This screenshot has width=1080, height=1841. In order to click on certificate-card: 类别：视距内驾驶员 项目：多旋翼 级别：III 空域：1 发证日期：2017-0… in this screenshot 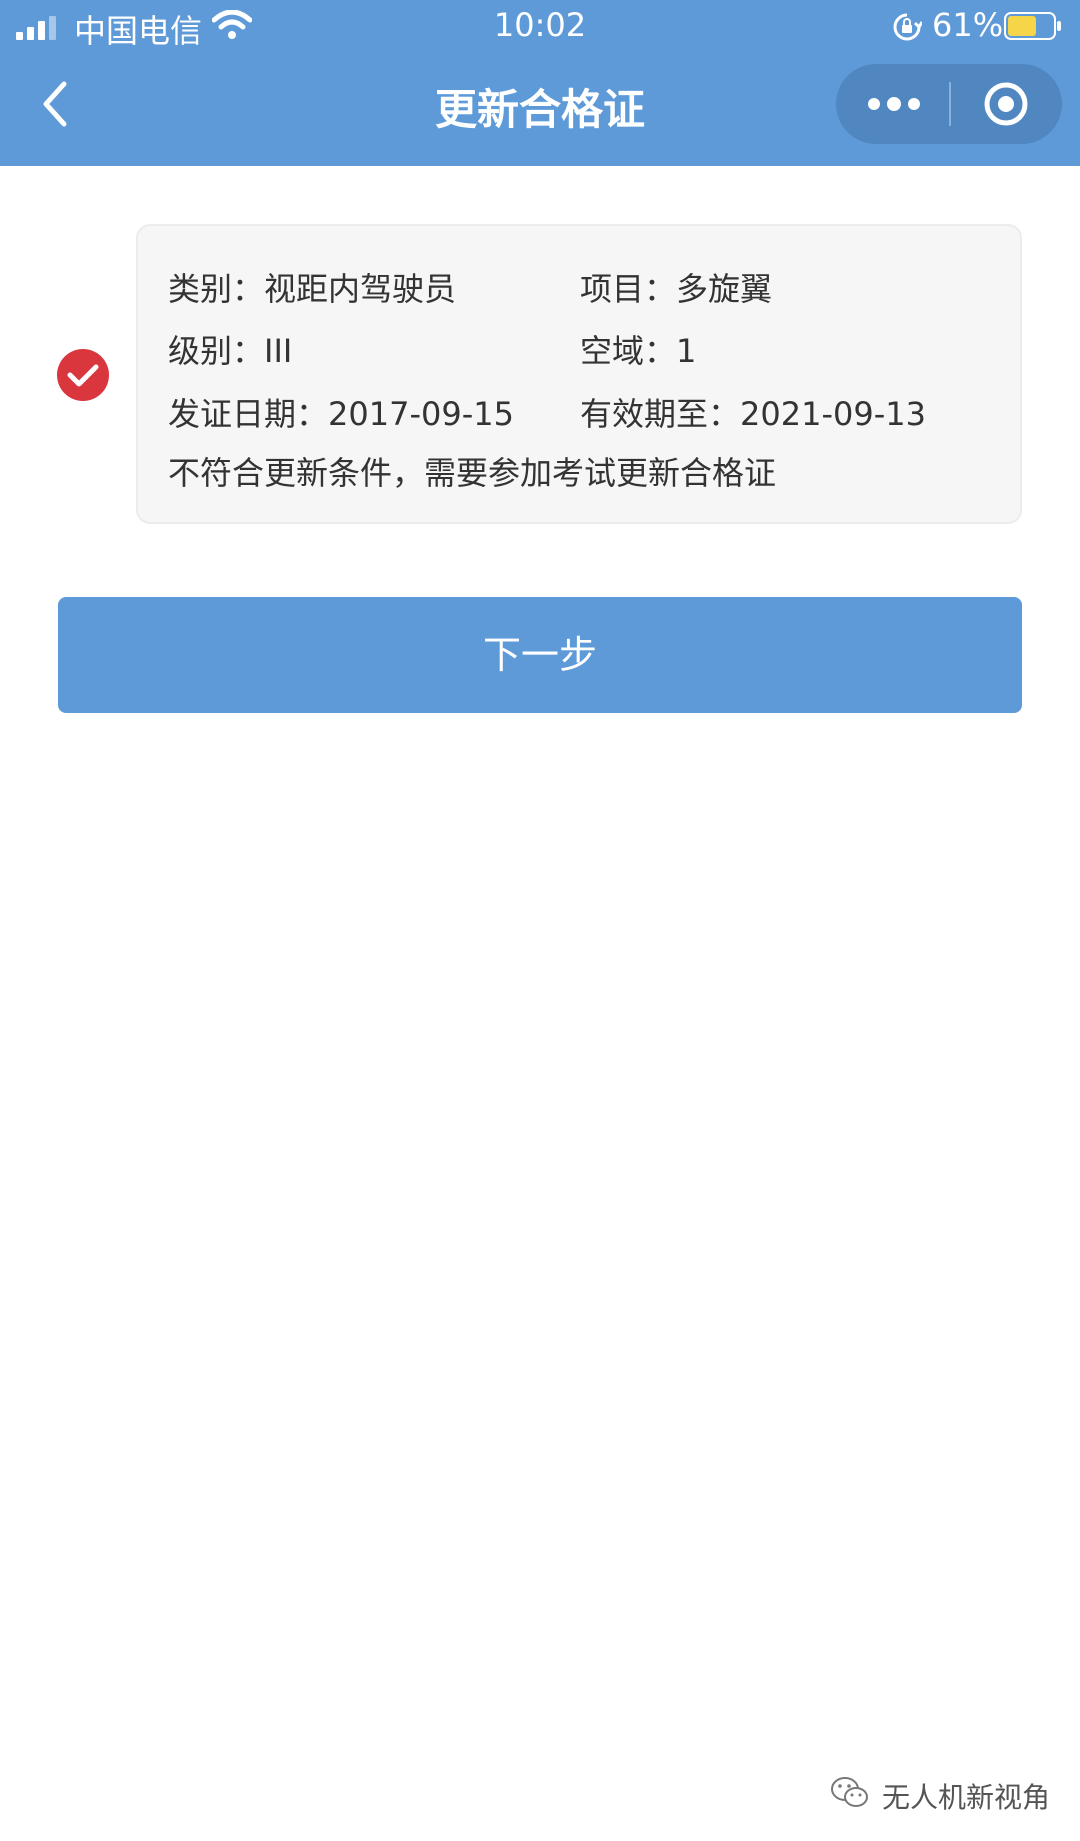, I will do `click(579, 374)`.